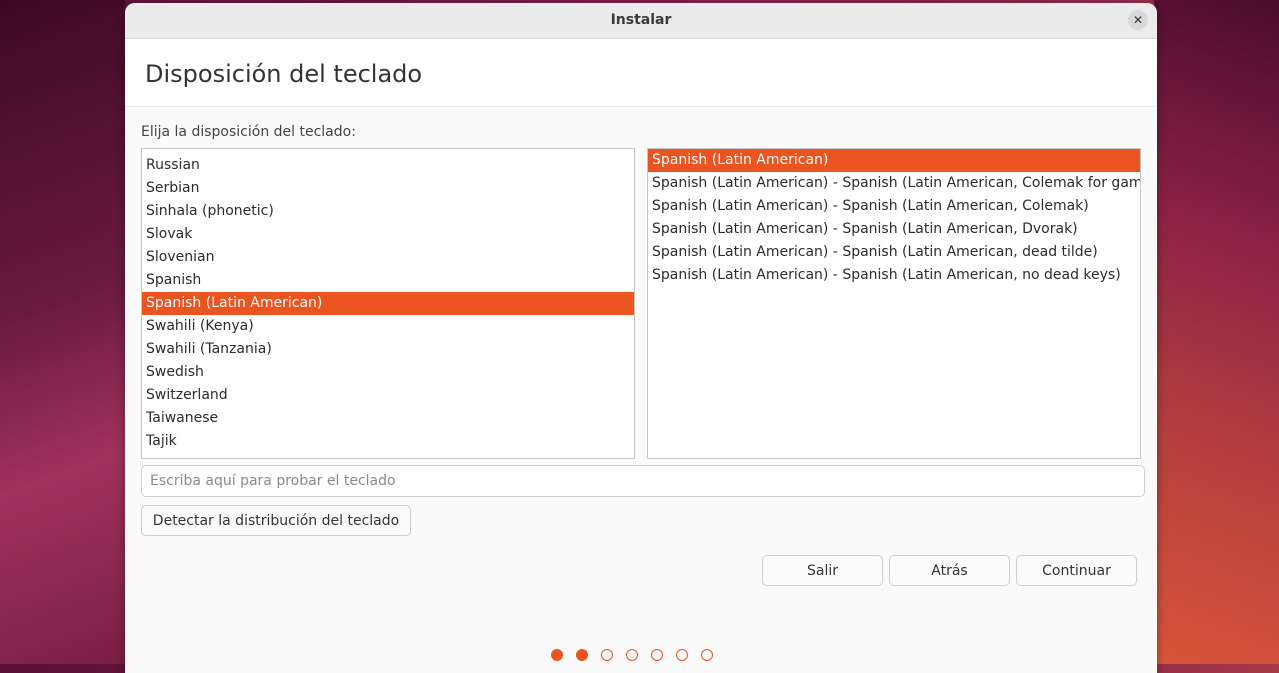 The height and width of the screenshot is (673, 1279). Describe the element at coordinates (276, 520) in the screenshot. I see `detect-layout-button: Detectar la distribución del teclado` at that location.